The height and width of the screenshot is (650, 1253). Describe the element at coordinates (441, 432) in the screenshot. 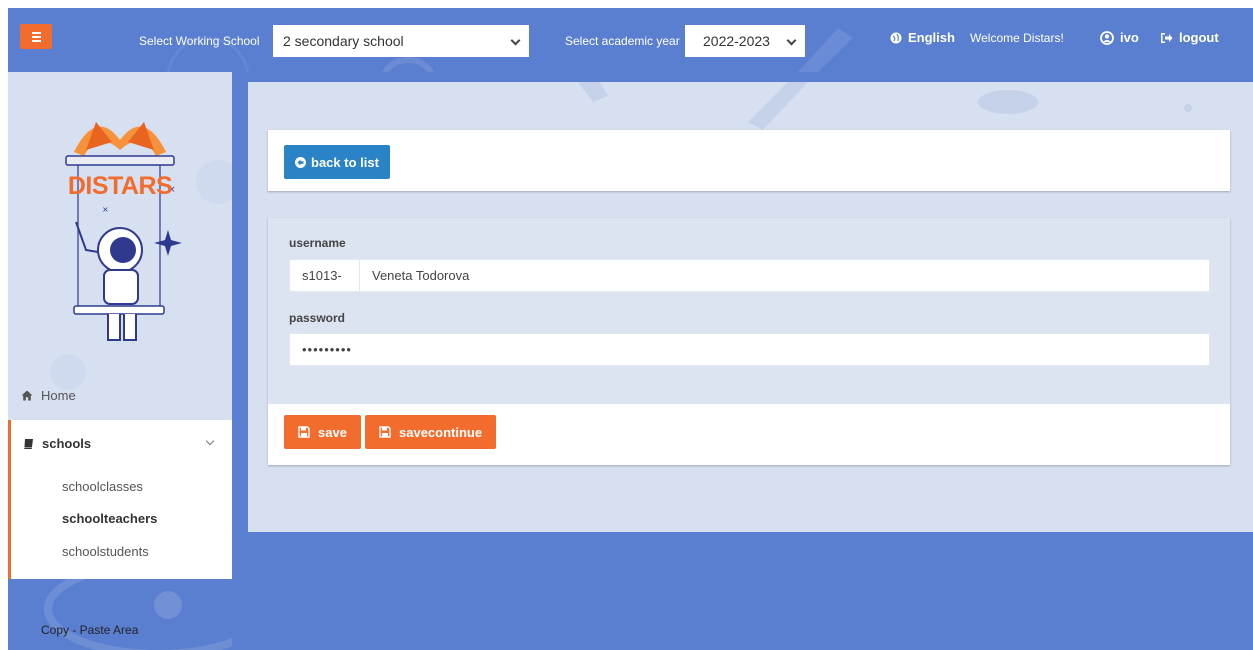

I see `savecontinue-label: savecontinue` at that location.